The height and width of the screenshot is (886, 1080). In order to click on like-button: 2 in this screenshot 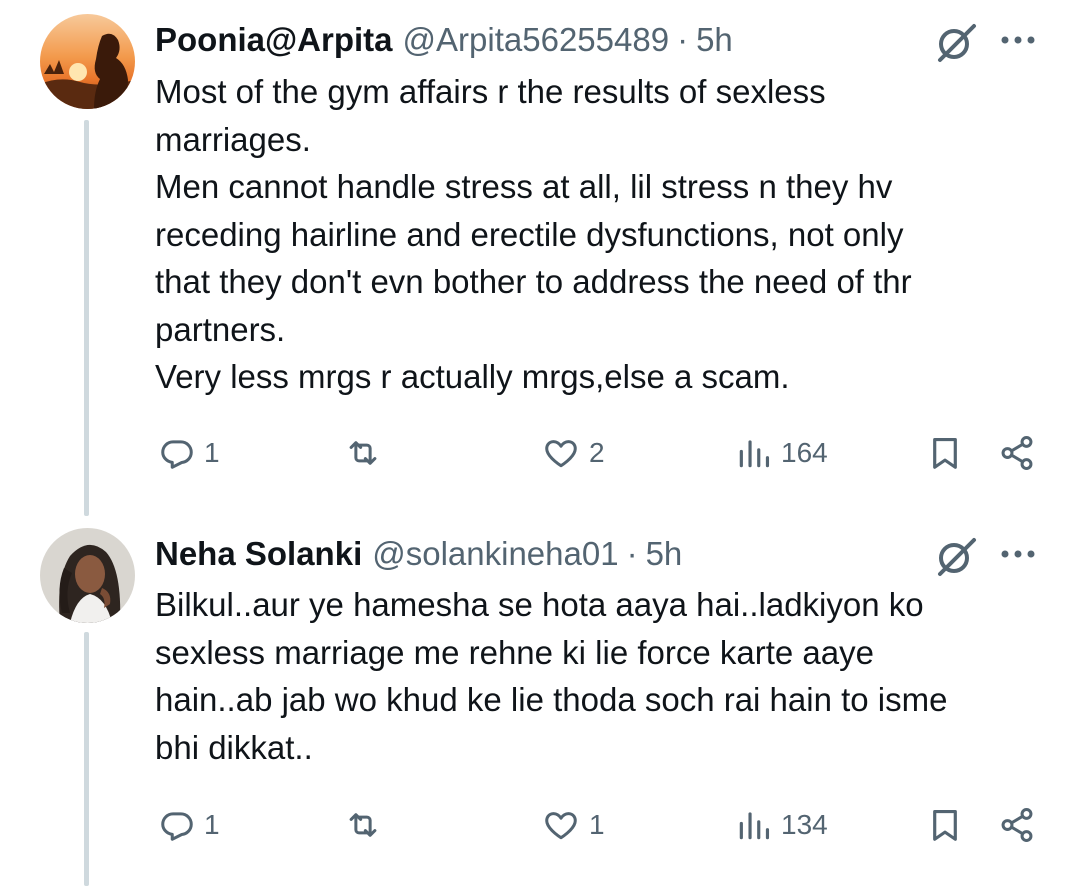, I will do `click(573, 453)`.